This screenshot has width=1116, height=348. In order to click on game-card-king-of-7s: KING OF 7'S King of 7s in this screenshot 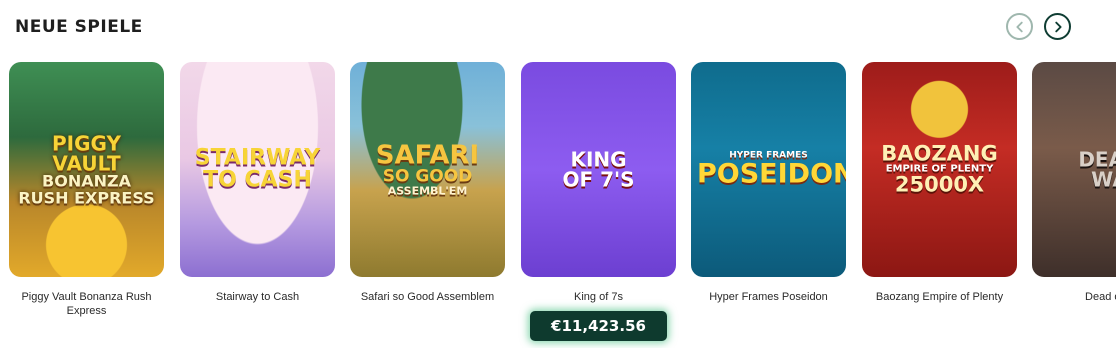, I will do `click(598, 183)`.